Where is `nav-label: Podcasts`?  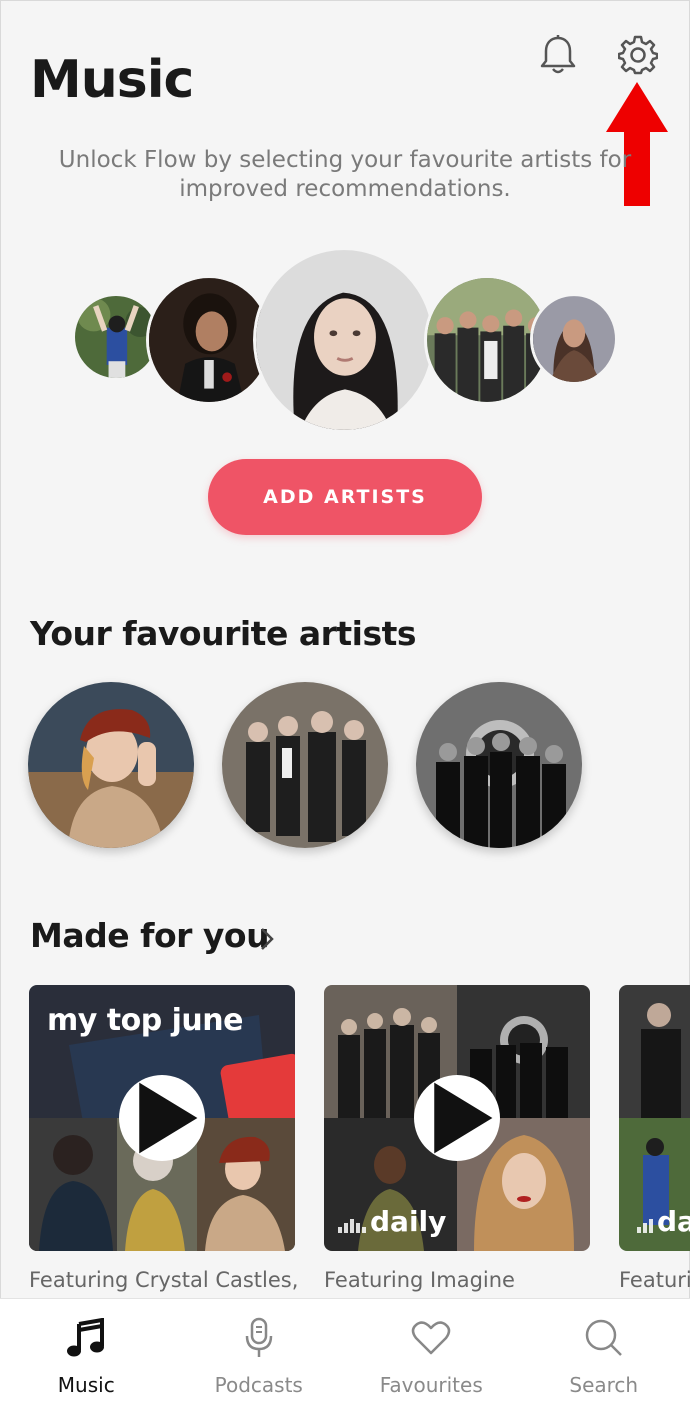 nav-label: Podcasts is located at coordinates (259, 1385).